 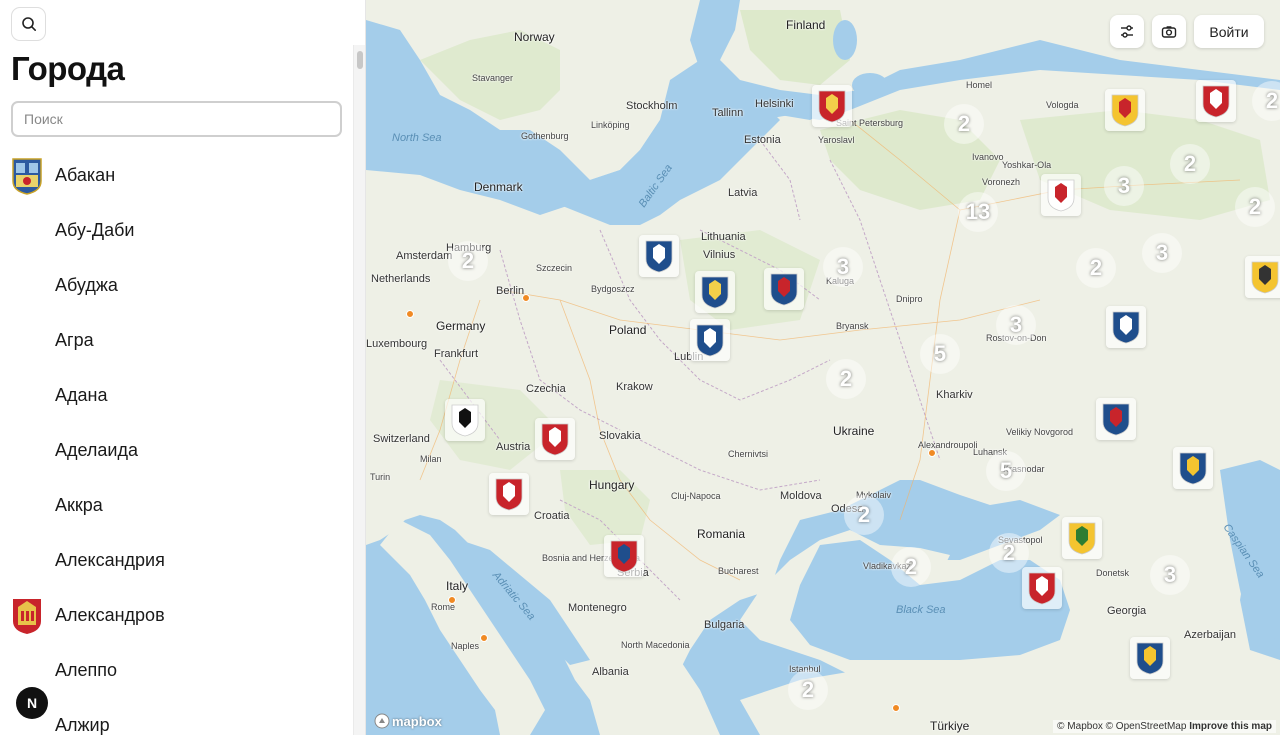 I want to click on attribution-text: © Mapbox © OpenStreetMap, so click(x=1121, y=726).